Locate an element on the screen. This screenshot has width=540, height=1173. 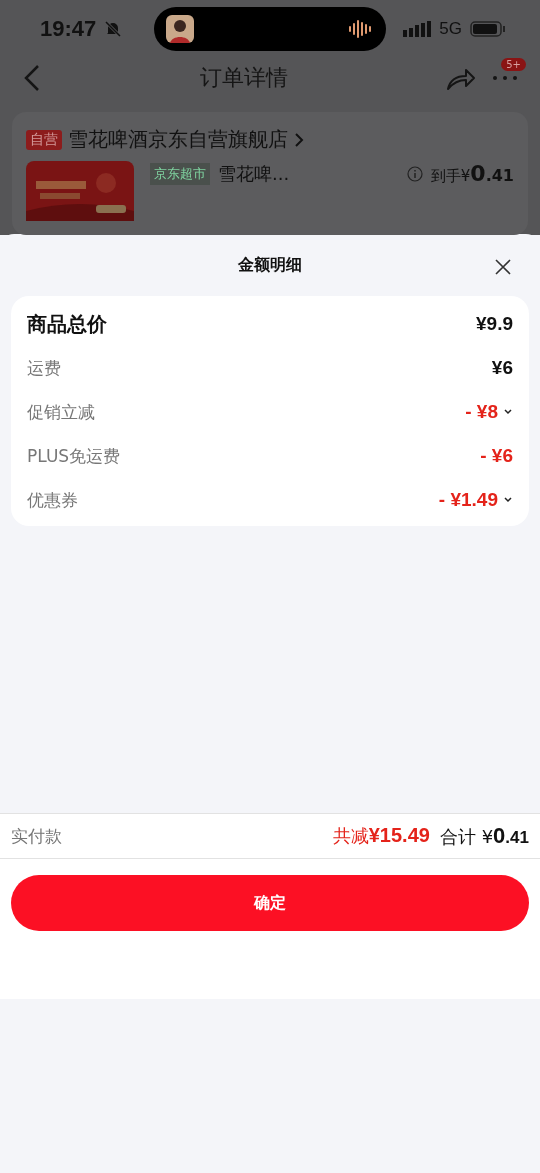
amount-value: - ¥6 is located at coordinates (496, 456).